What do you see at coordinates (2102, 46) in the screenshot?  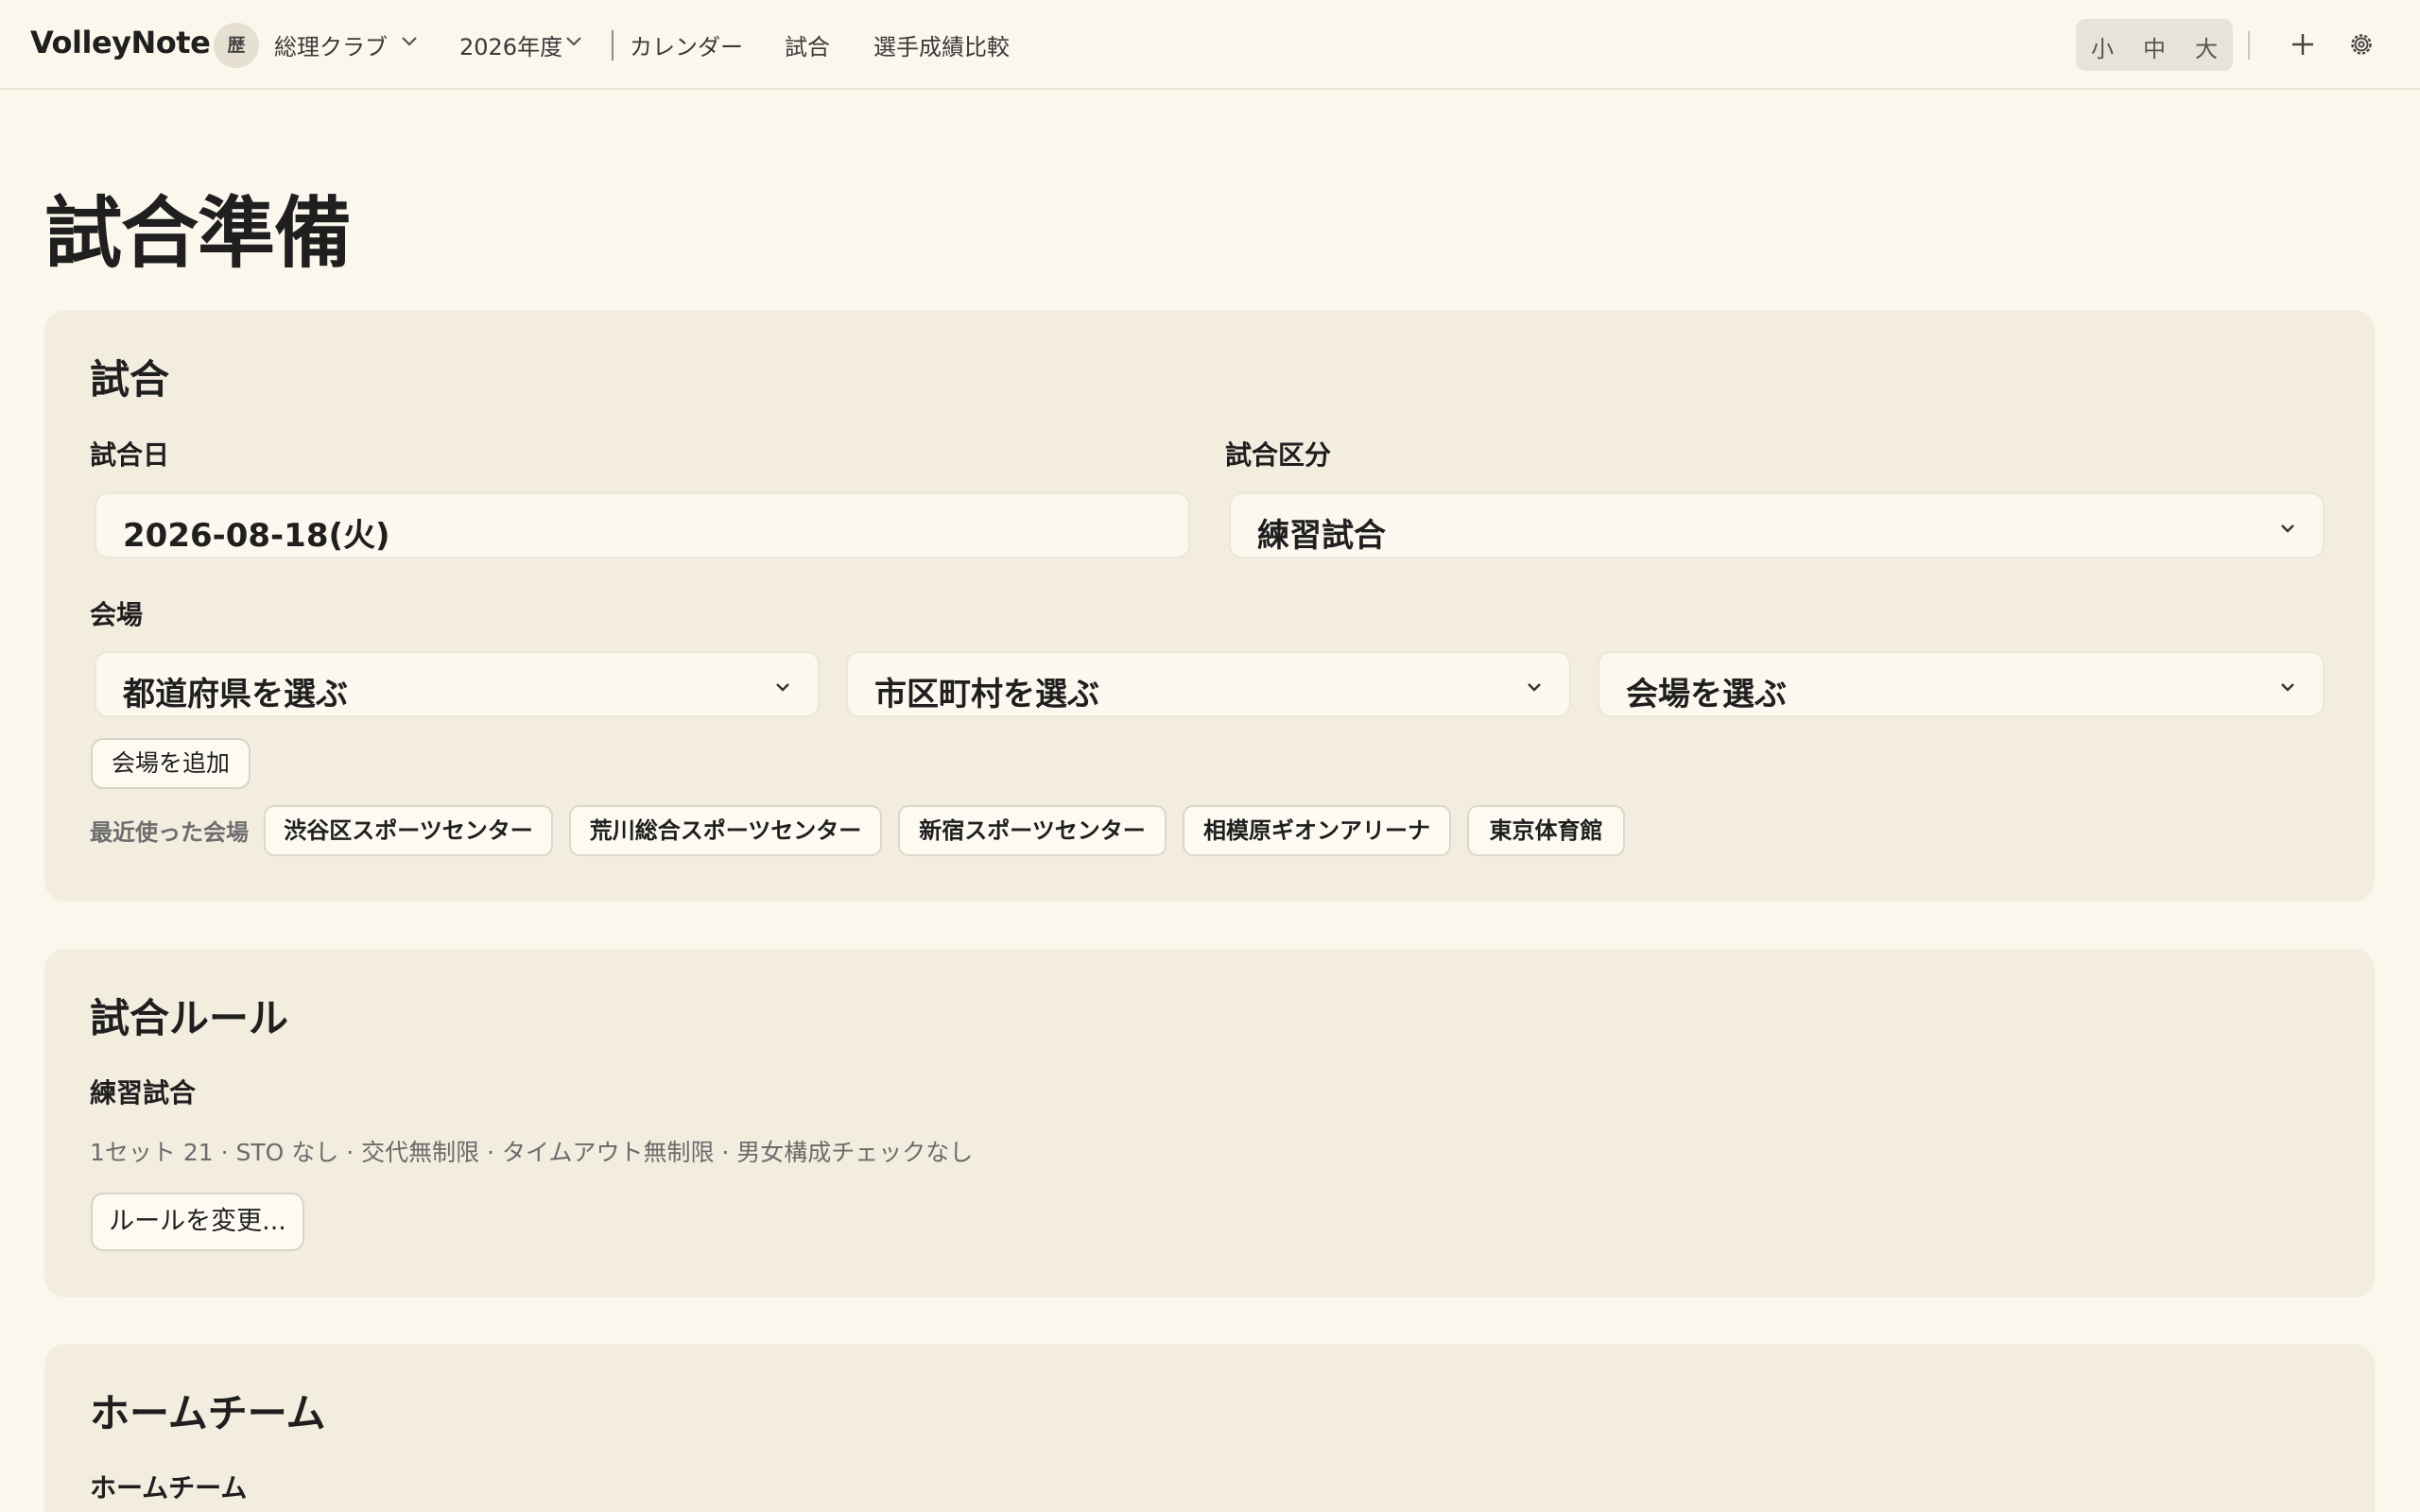 I see `font-size-small: 小` at bounding box center [2102, 46].